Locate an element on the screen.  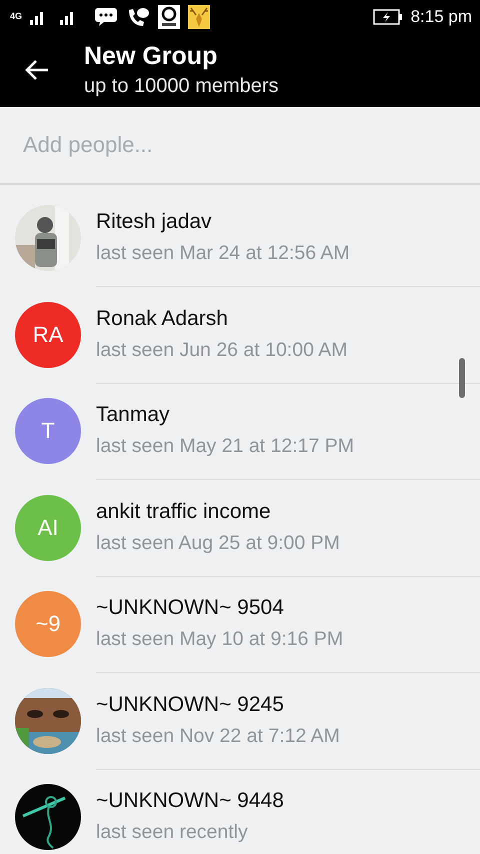
initials-avatar: ~9 is located at coordinates (48, 624).